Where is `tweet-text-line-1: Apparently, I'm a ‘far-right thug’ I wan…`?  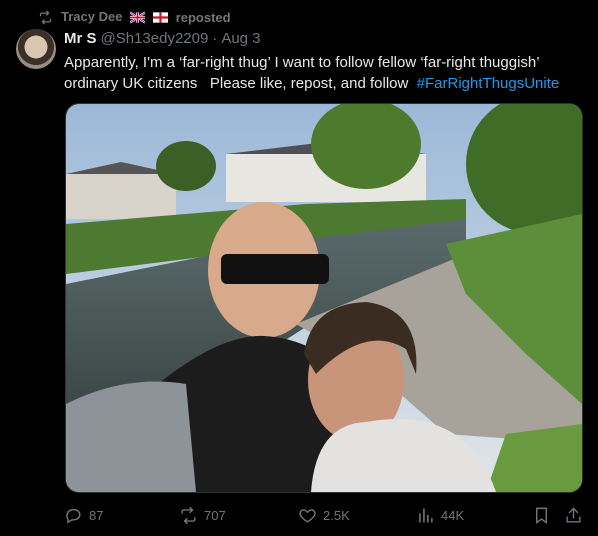
tweet-text-line-1: Apparently, I'm a ‘far-right thug’ I wan… is located at coordinates (302, 62).